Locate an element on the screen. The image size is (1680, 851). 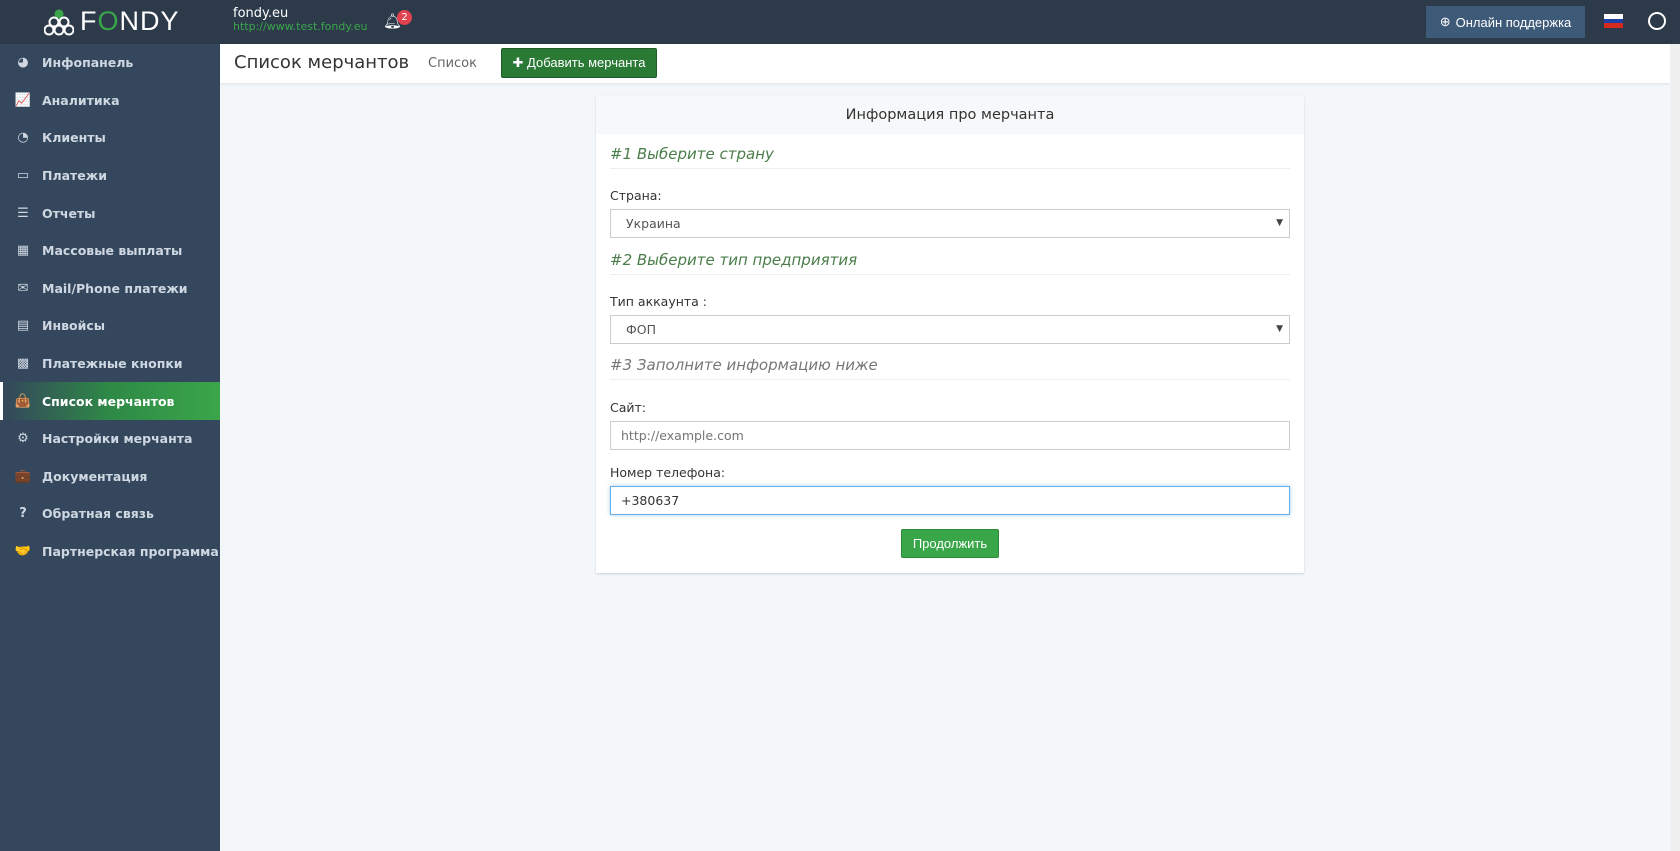
briefcase-icon: 💼 is located at coordinates (23, 476).